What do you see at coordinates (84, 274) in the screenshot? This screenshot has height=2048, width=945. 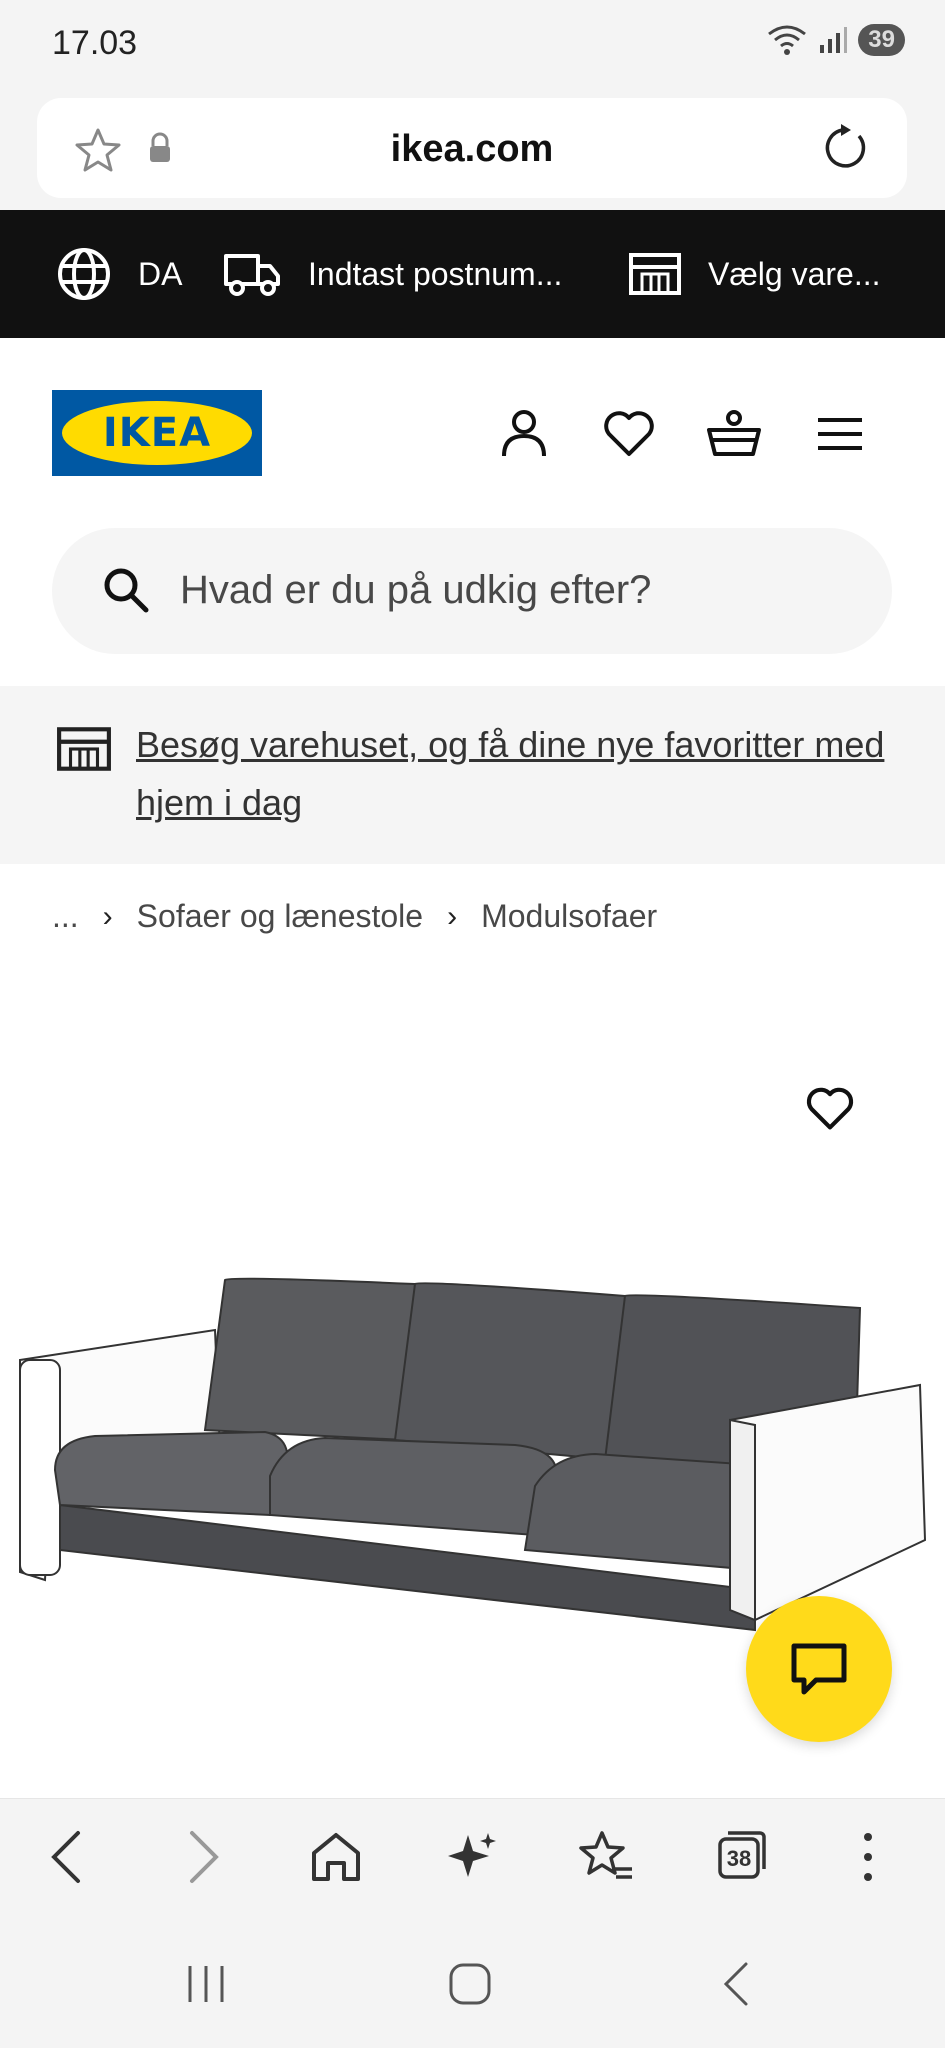 I see `globe-icon` at bounding box center [84, 274].